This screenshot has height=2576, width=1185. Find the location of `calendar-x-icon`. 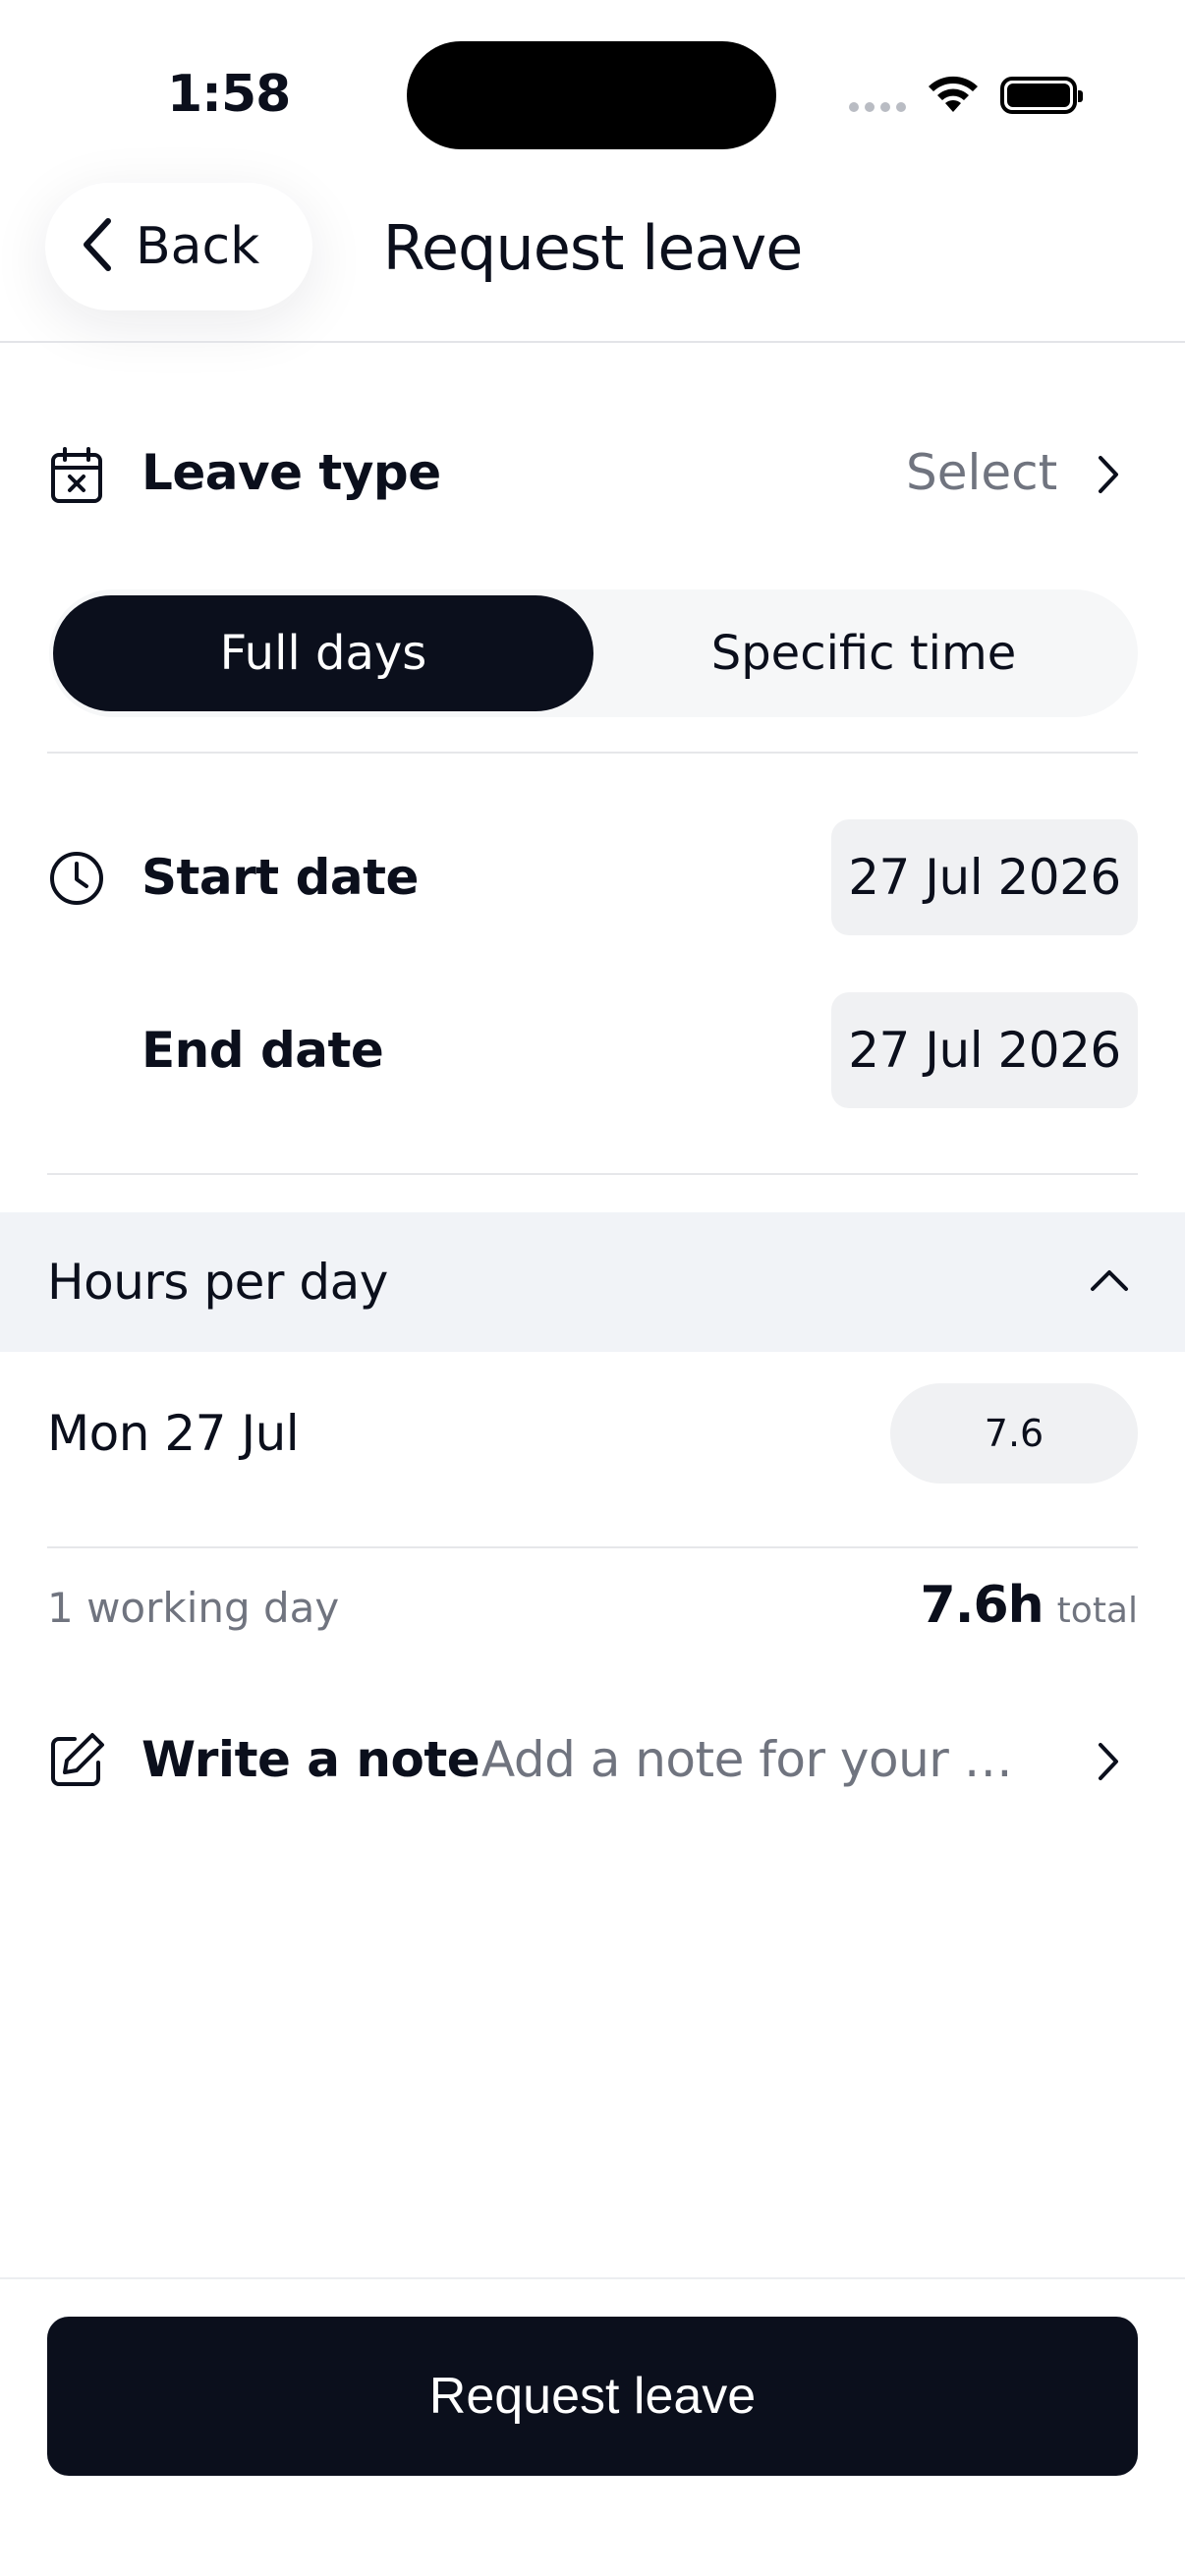

calendar-x-icon is located at coordinates (76, 477).